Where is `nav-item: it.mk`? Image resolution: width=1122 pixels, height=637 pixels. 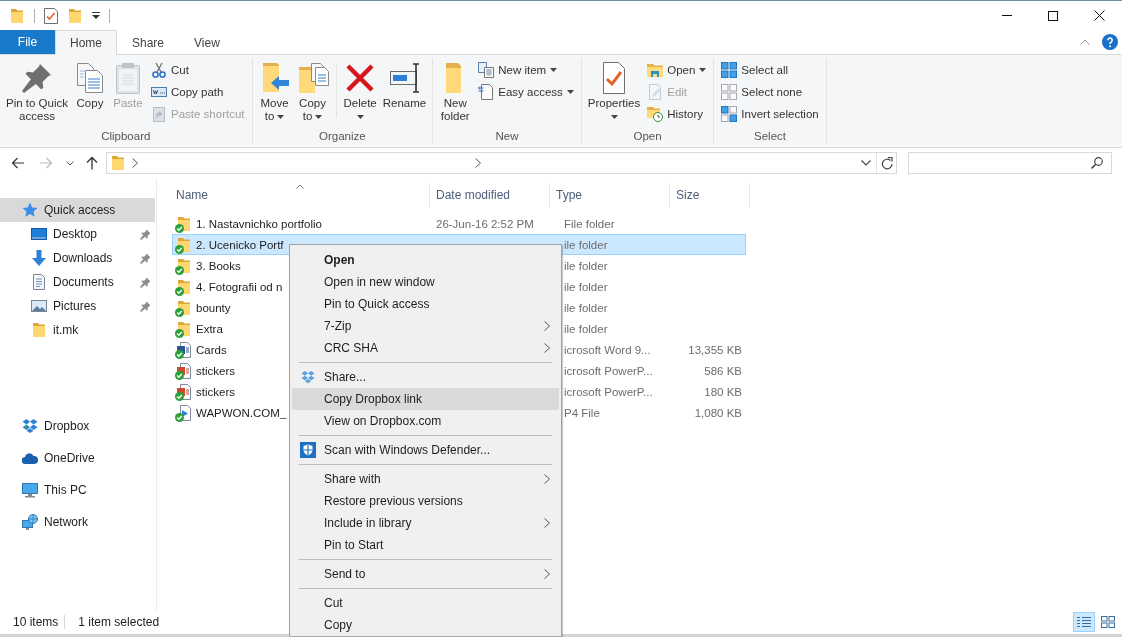
nav-item: it.mk is located at coordinates (77, 330).